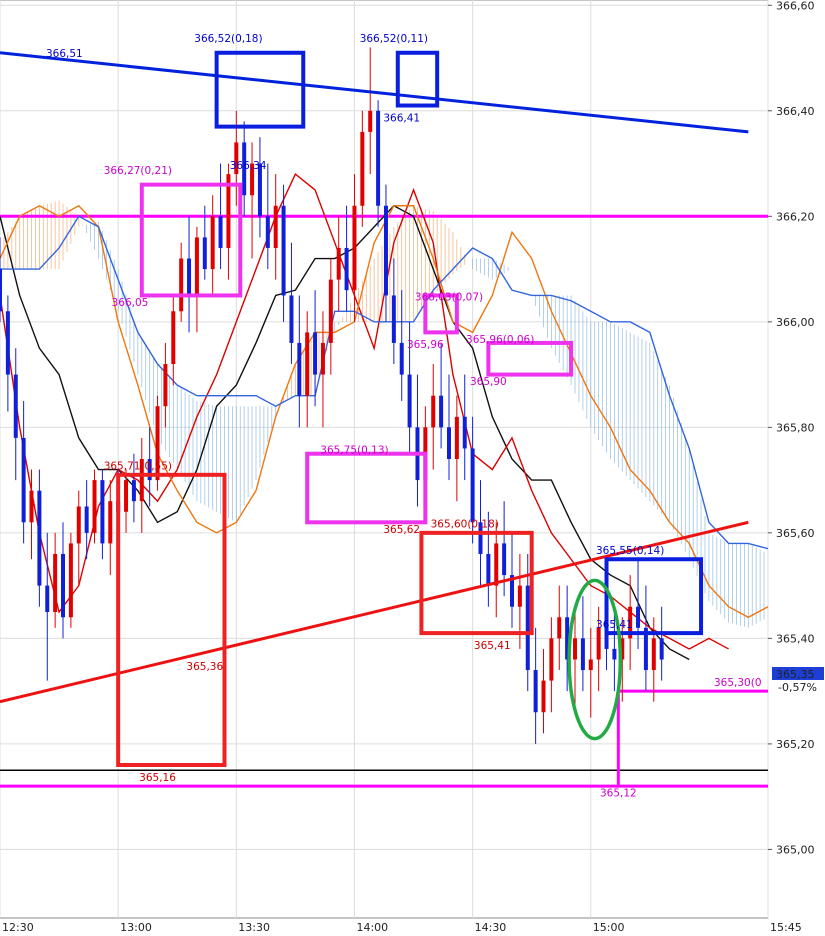 Image resolution: width=825 pixels, height=936 pixels. What do you see at coordinates (354, 451) in the screenshot?
I see `price-annotation: 365,75(0,13)` at bounding box center [354, 451].